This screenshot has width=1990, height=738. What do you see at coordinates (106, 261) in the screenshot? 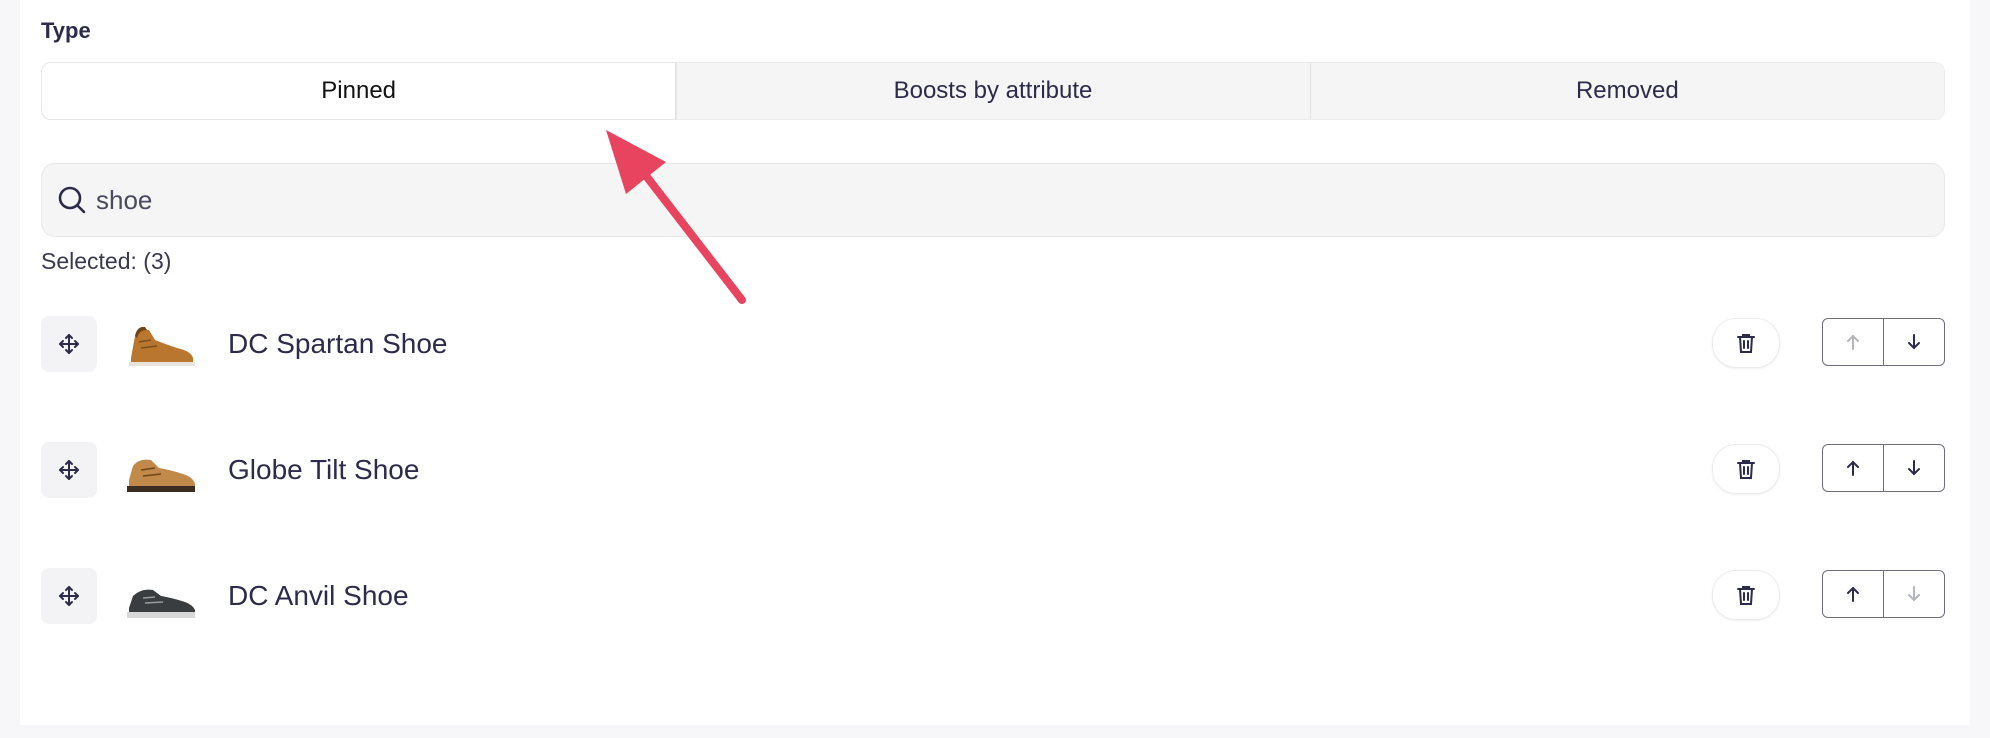
I see `selected-count: Selected: (3)` at bounding box center [106, 261].